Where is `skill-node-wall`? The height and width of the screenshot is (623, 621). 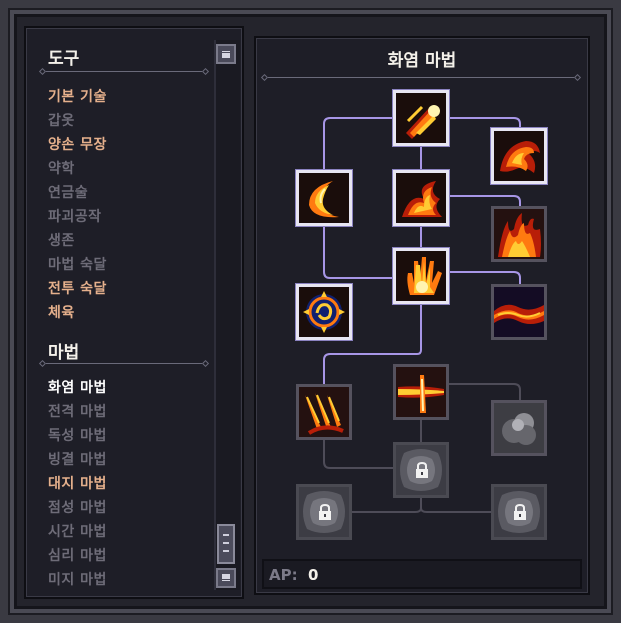 skill-node-wall is located at coordinates (519, 234).